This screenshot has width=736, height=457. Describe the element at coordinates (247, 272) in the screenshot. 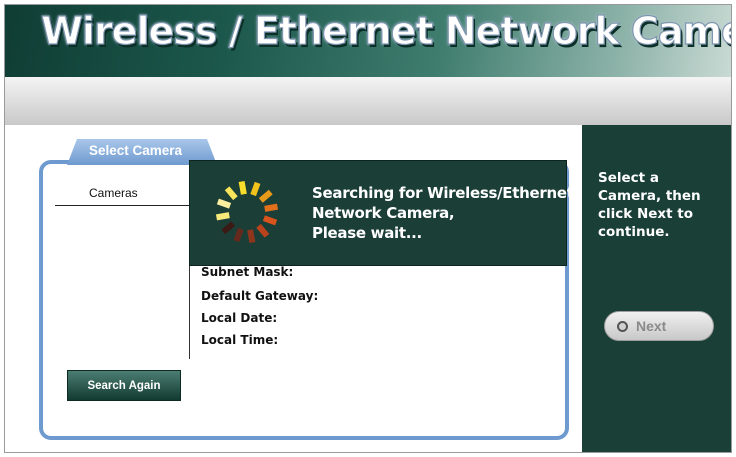

I see `subnet-mask-label: Subnet Mask:` at that location.